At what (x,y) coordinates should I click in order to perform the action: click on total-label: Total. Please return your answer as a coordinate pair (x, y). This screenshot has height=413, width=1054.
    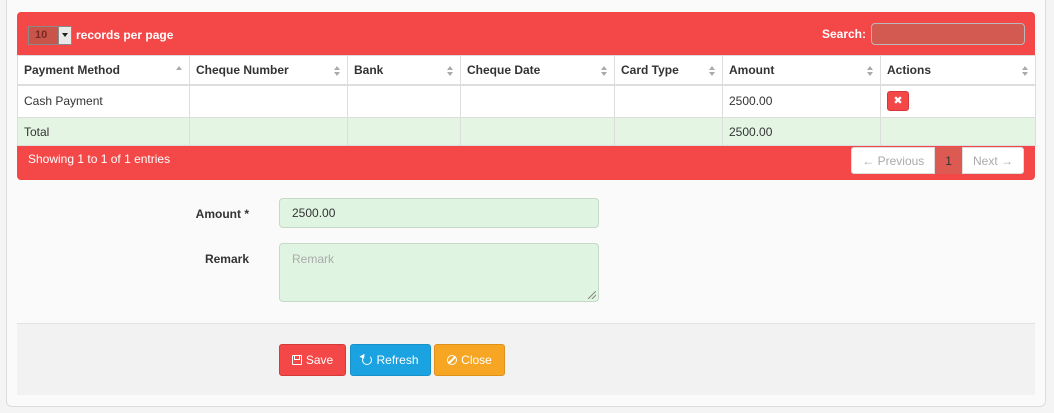
    Looking at the image, I should click on (103, 131).